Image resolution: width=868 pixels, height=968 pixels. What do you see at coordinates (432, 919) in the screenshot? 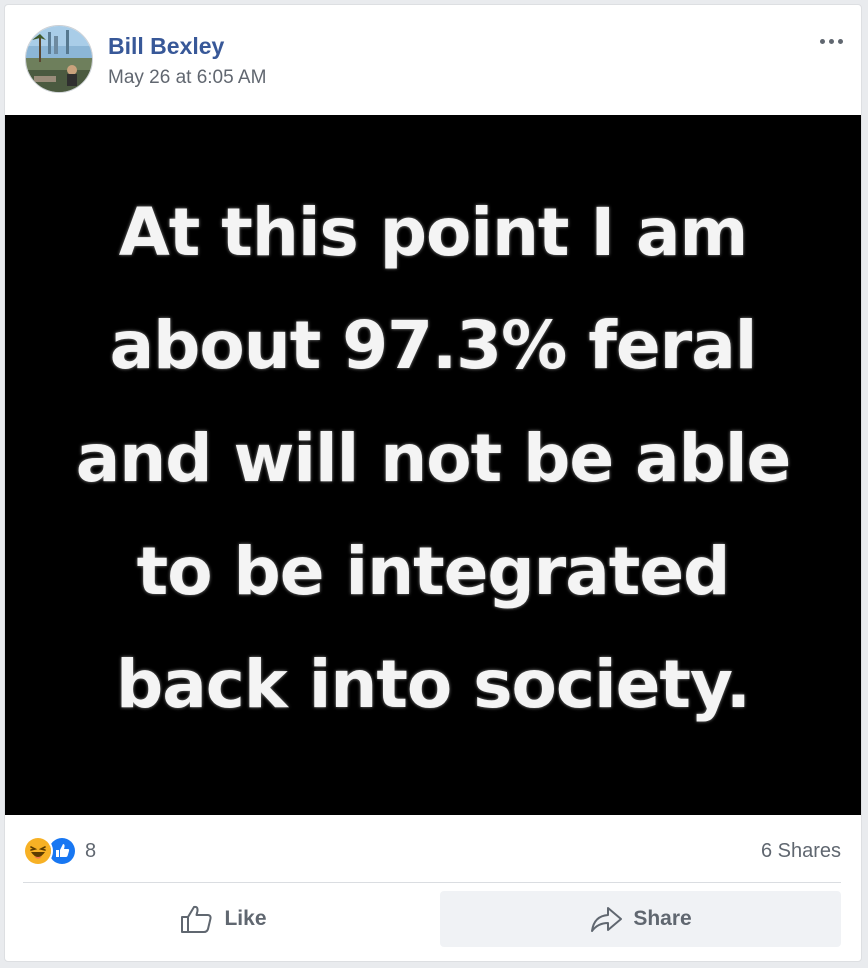
I see `post-actions: Like Share` at bounding box center [432, 919].